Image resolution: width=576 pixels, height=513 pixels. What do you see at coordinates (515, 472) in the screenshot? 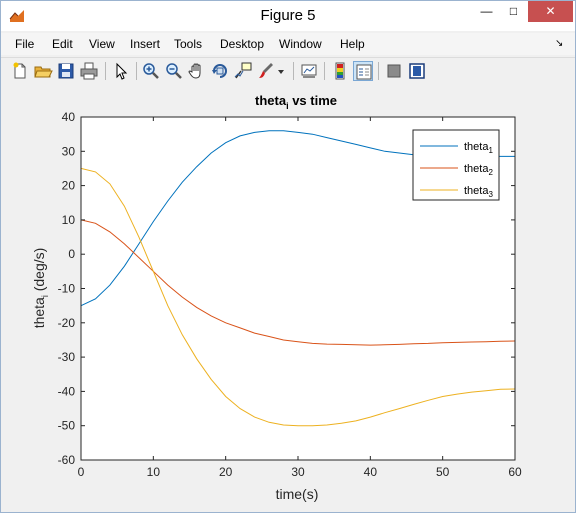
I see `x-tick-label: 60` at bounding box center [515, 472].